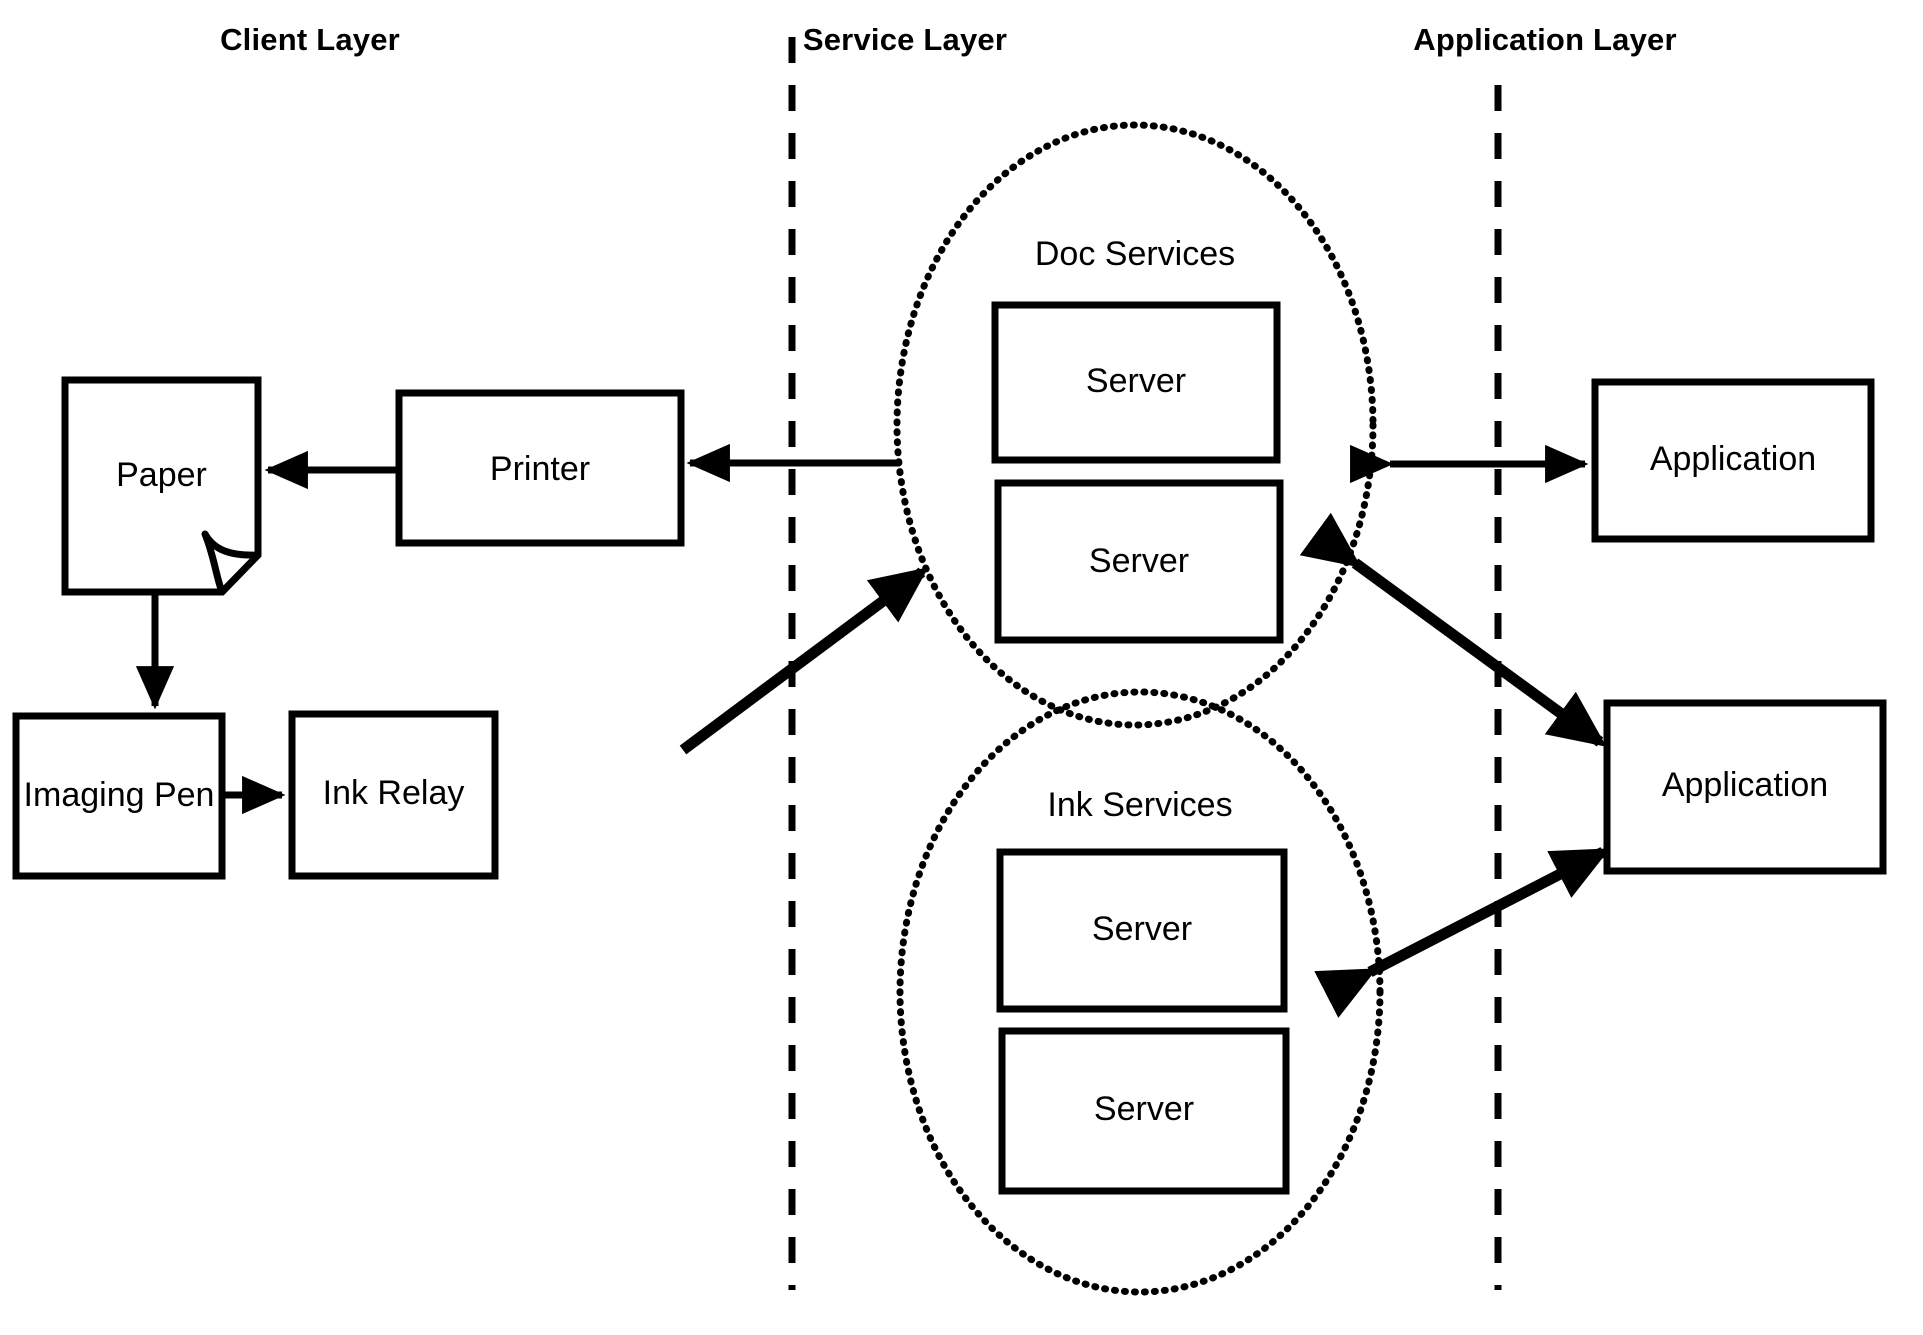 The height and width of the screenshot is (1335, 1923). Describe the element at coordinates (1139, 561) in the screenshot. I see `doc-server-2-node` at that location.